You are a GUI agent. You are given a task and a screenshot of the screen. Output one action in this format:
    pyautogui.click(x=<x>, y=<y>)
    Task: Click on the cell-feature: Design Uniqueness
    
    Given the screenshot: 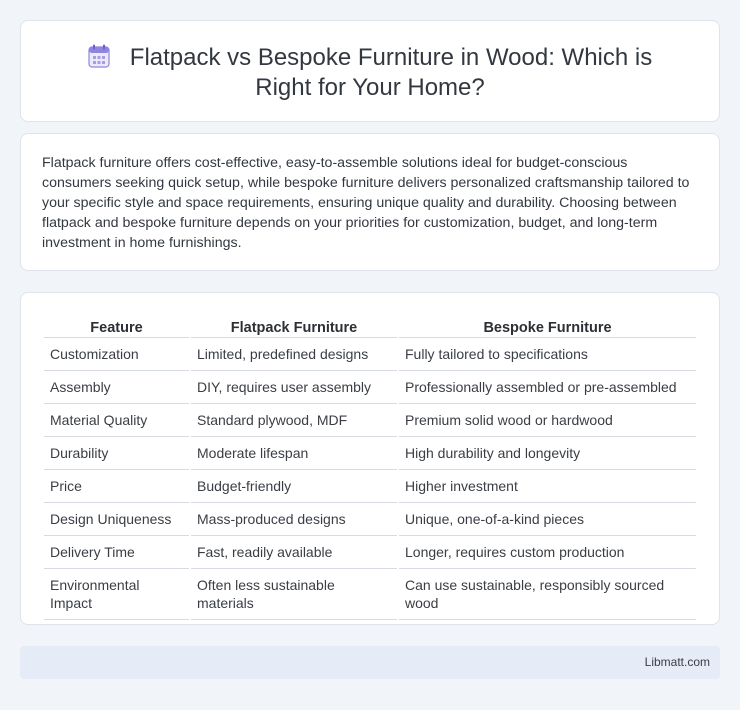 What is the action you would take?
    pyautogui.click(x=116, y=519)
    